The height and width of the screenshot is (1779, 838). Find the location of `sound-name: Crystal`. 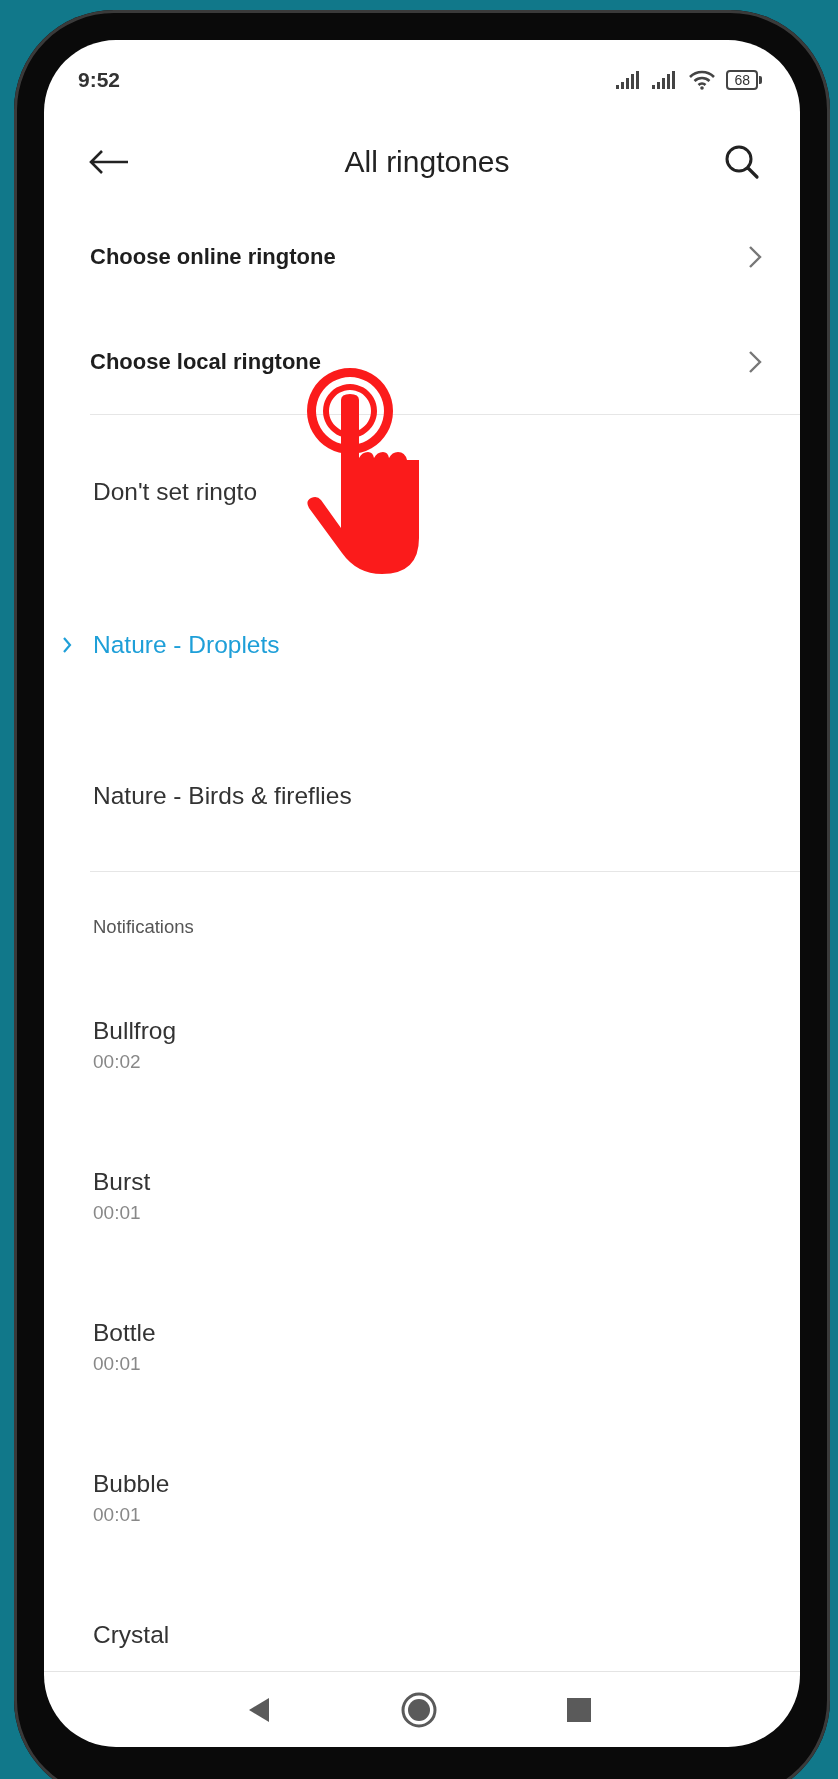

sound-name: Crystal is located at coordinates (131, 1635).